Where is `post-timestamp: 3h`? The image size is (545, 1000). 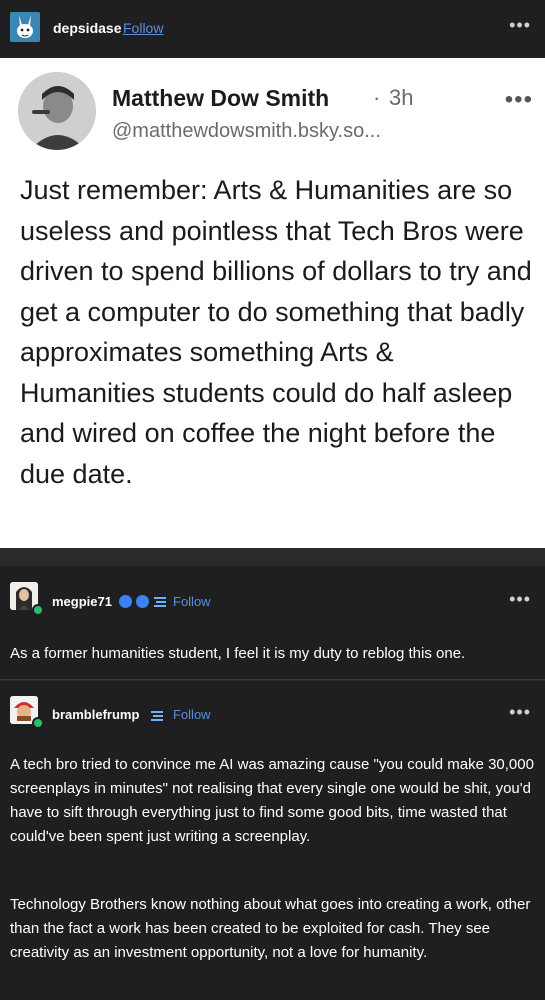
post-timestamp: 3h is located at coordinates (401, 97).